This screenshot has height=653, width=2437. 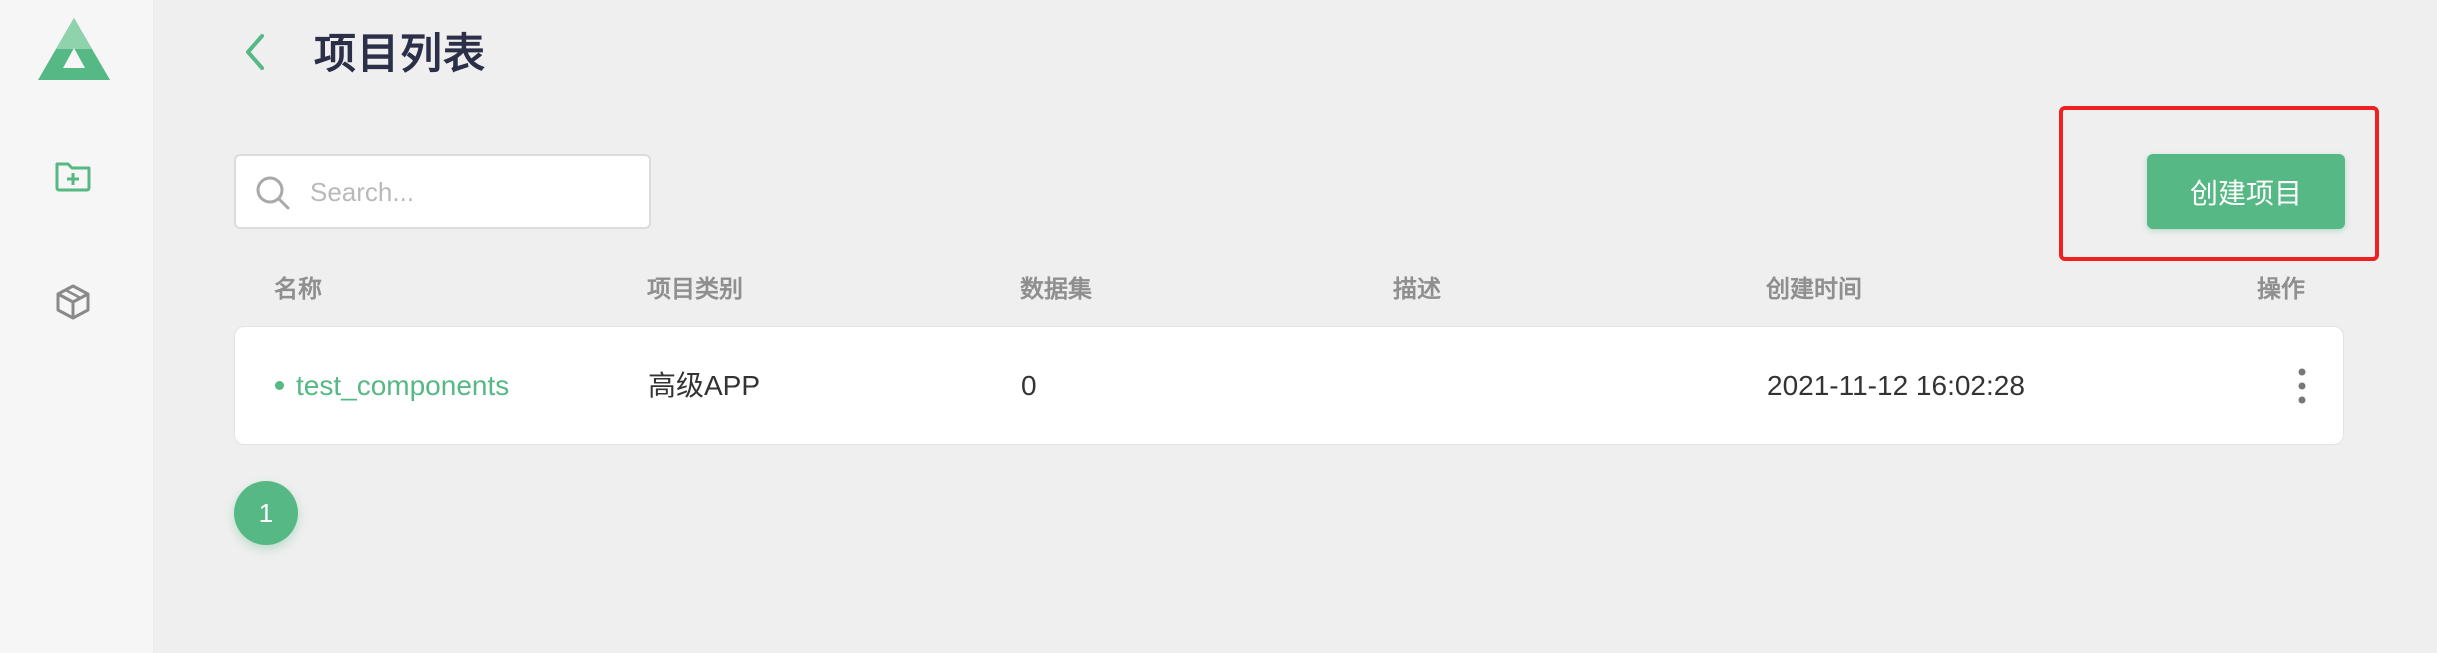 I want to click on create-project-button: 创建项目, so click(x=2246, y=191).